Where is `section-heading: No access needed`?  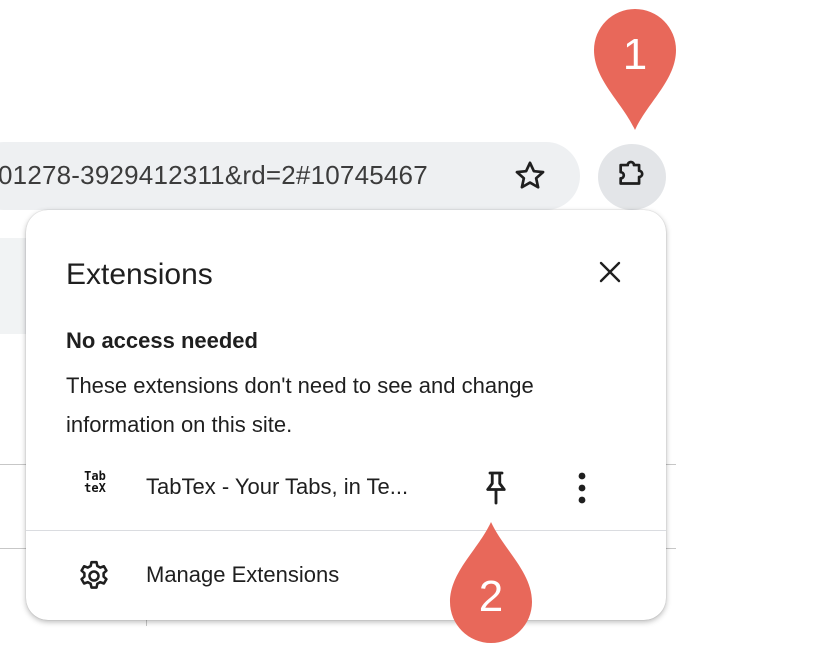 section-heading: No access needed is located at coordinates (162, 340).